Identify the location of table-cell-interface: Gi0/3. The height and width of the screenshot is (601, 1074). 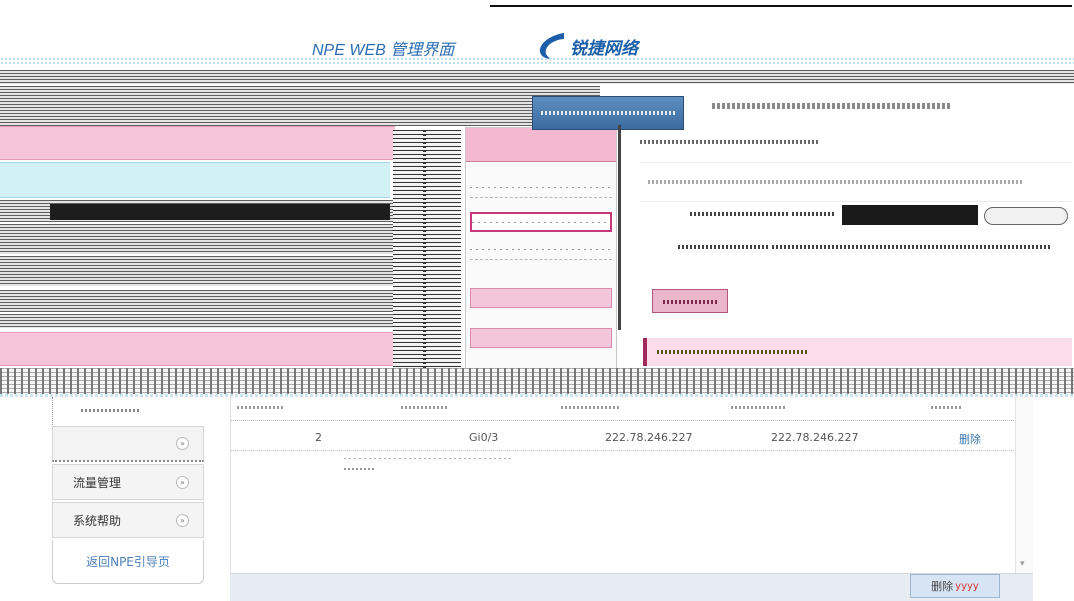
(484, 437).